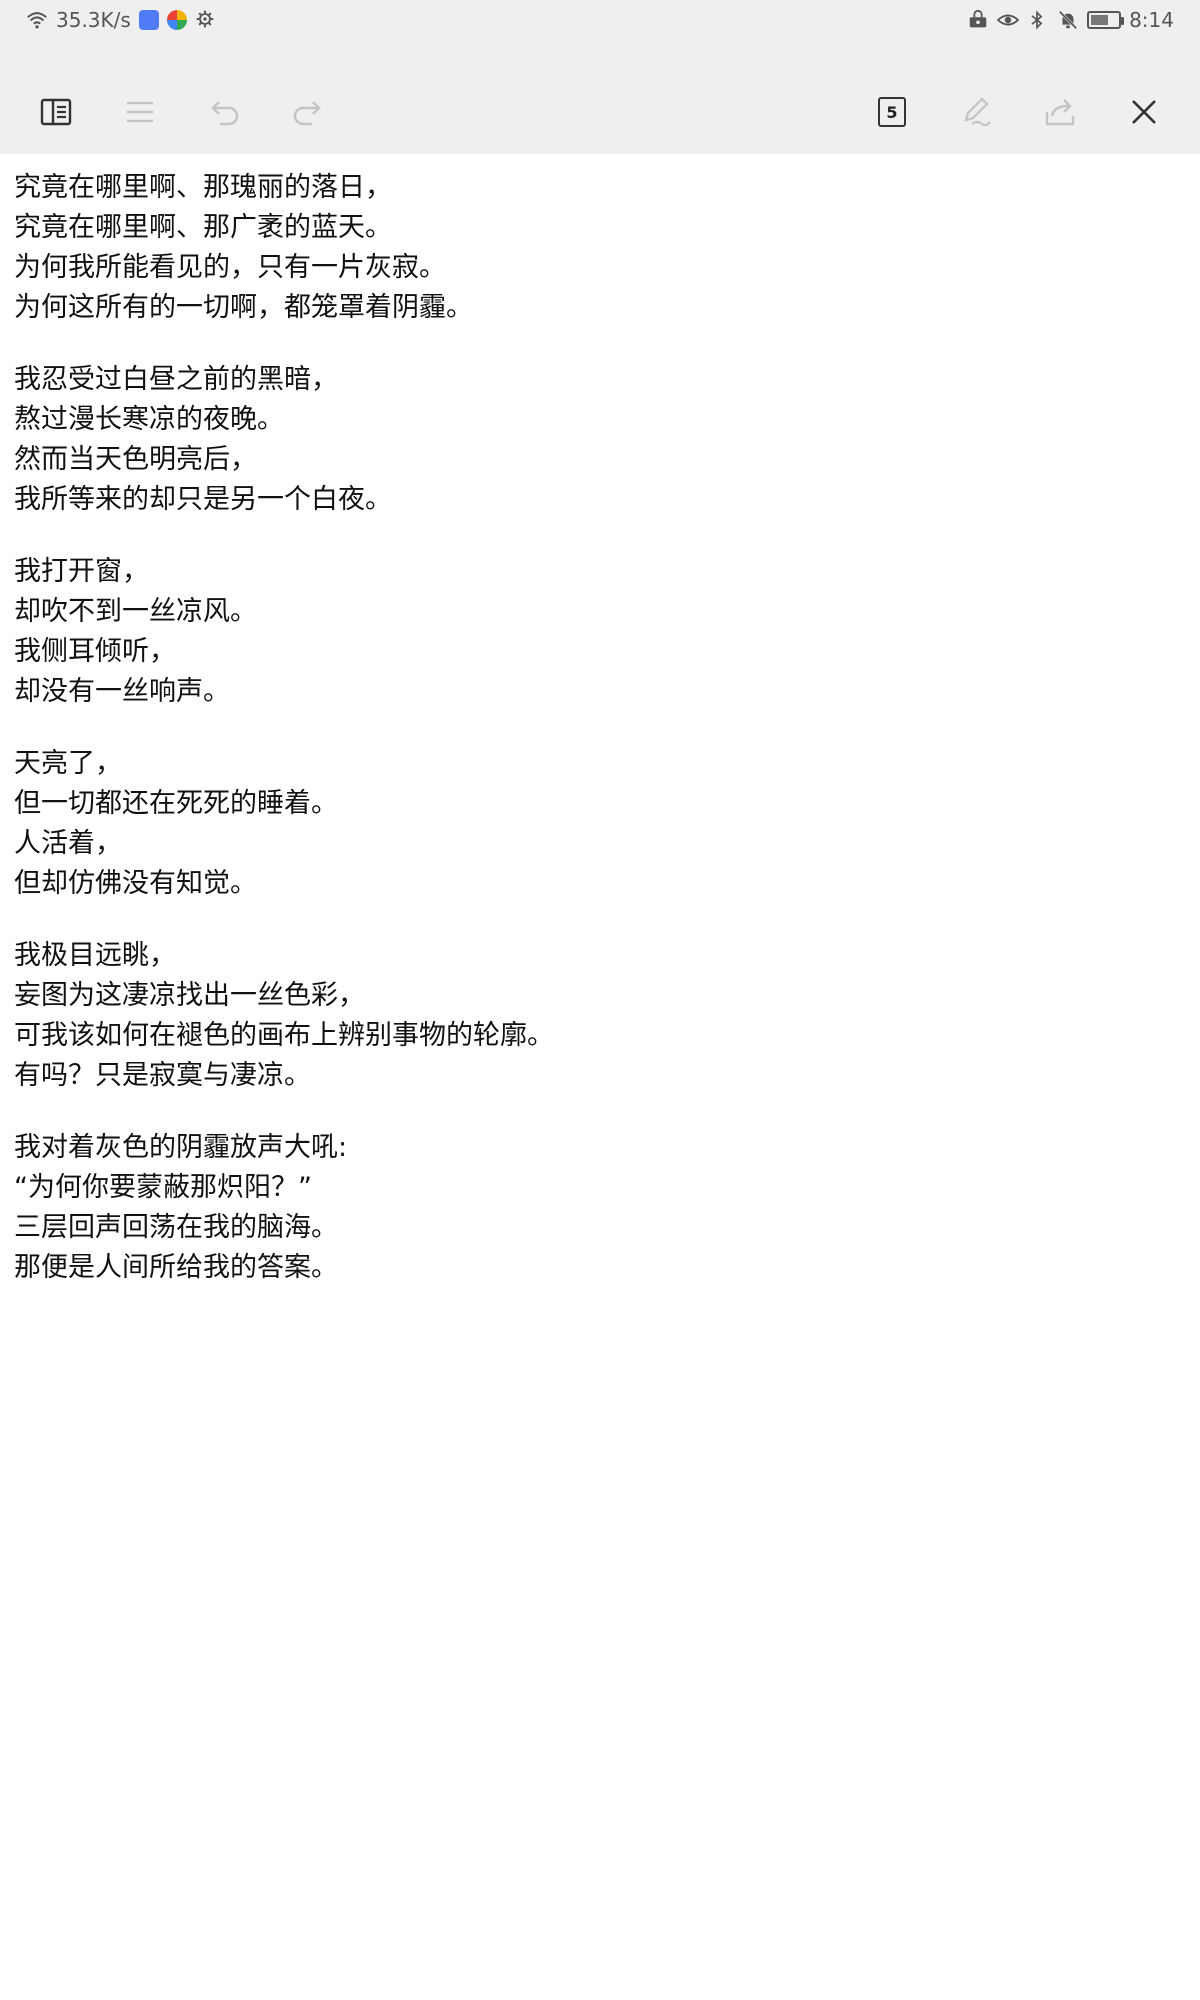 The image size is (1200, 2000). I want to click on poem-line: 我极目远眺，, so click(95, 955).